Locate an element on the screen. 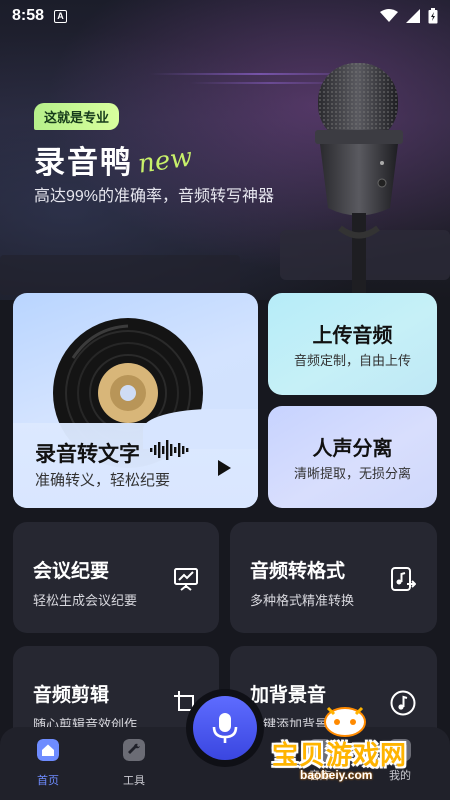  microphone-illustration is located at coordinates (359, 178).